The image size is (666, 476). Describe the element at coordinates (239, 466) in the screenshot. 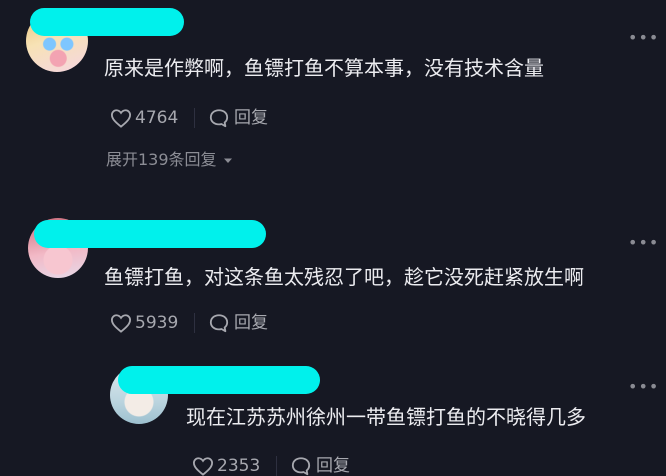

I see `like-count: 2353` at that location.